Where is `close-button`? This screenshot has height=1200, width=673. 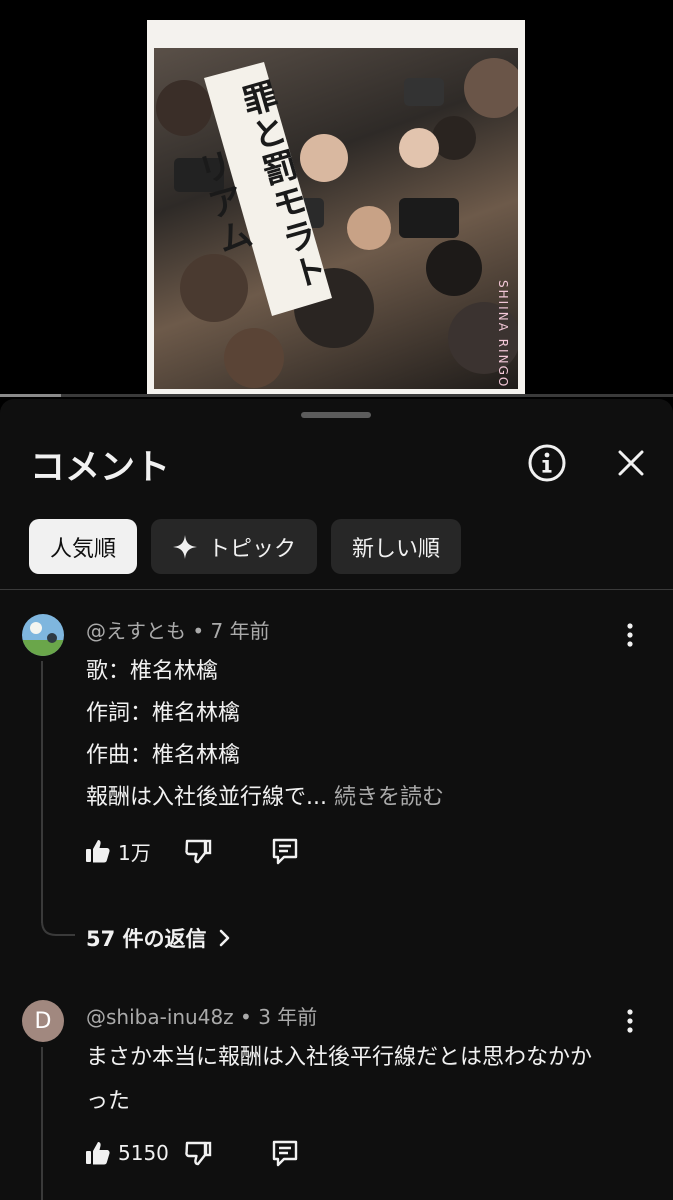
close-button is located at coordinates (631, 463).